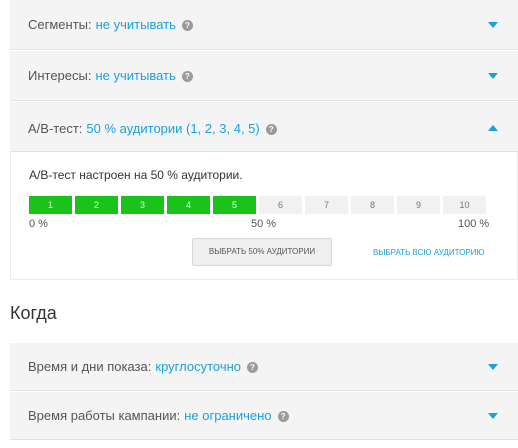 The image size is (518, 448). I want to click on scale-max-label: 100 %, so click(474, 224).